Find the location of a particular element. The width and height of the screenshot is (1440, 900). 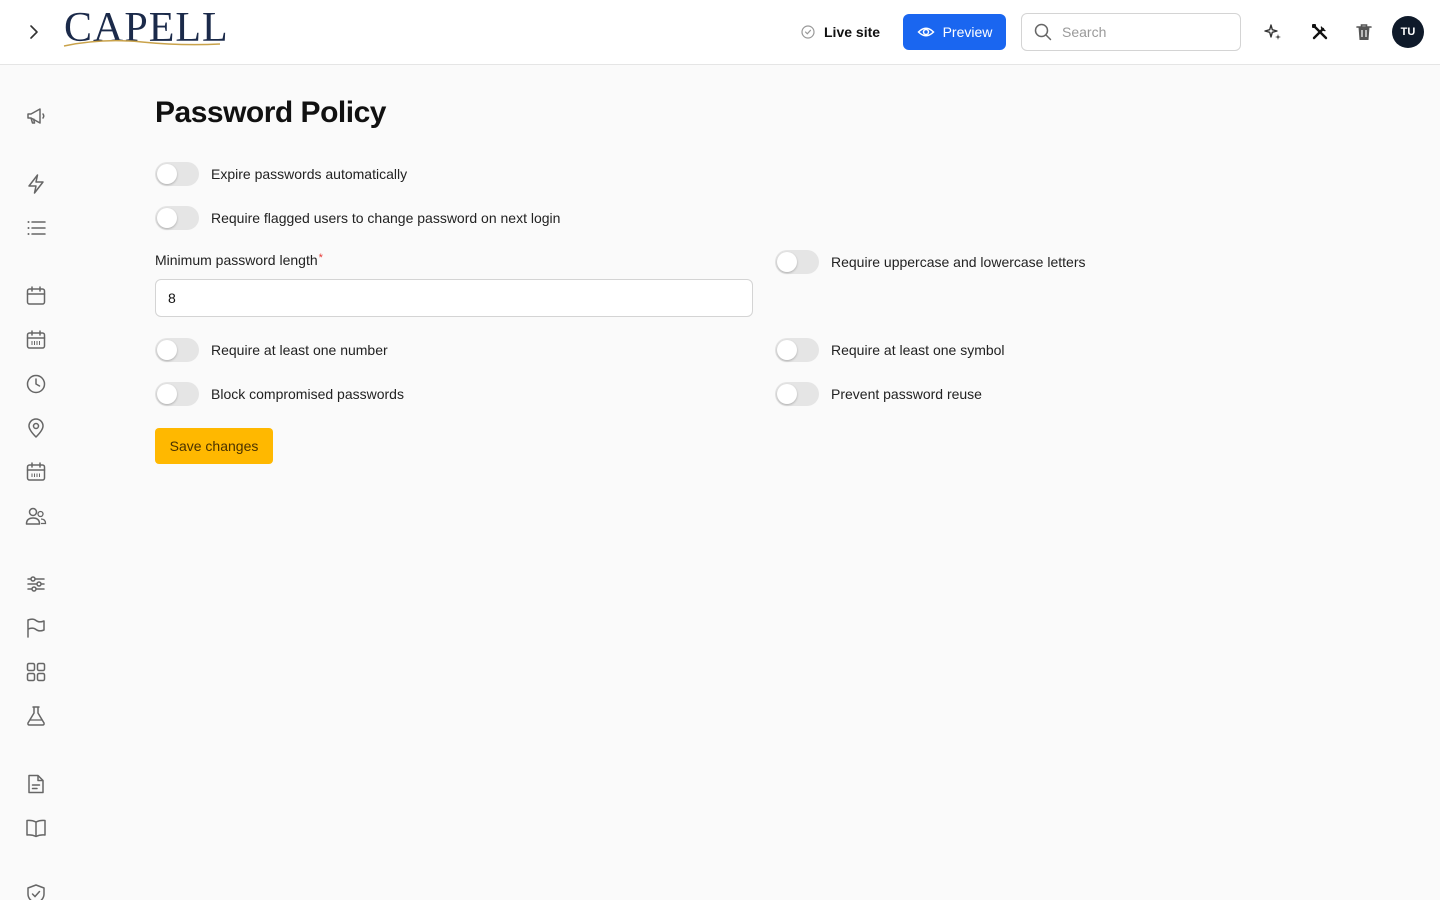

toggle-label: Block compromised passwords is located at coordinates (307, 394).